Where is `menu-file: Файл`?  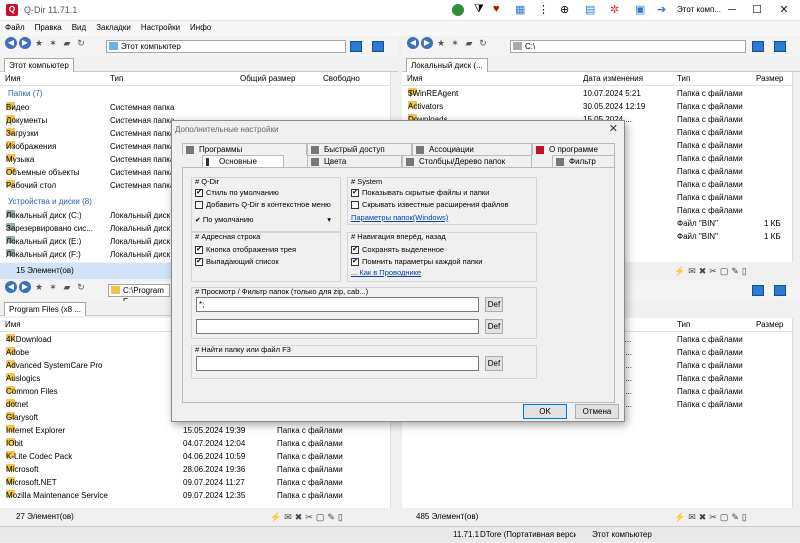
menu-file: Файл is located at coordinates (15, 27).